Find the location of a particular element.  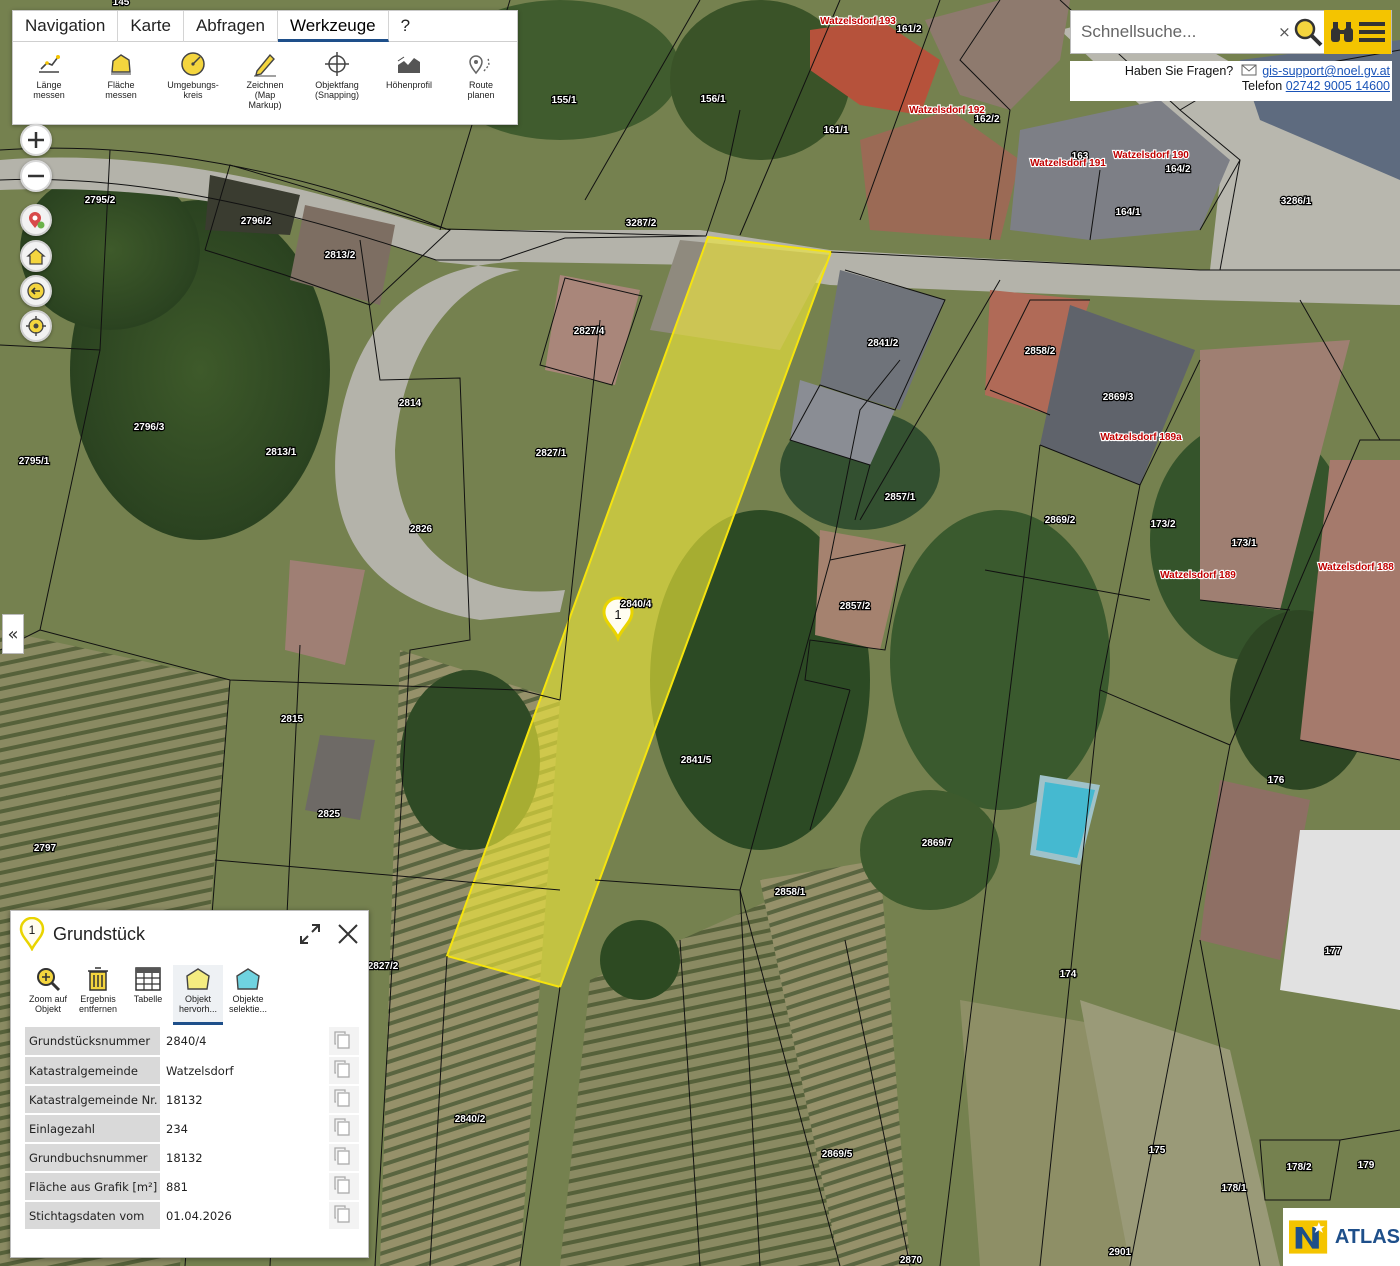

tab-werkzeuge: Werkzeuge is located at coordinates (333, 26).